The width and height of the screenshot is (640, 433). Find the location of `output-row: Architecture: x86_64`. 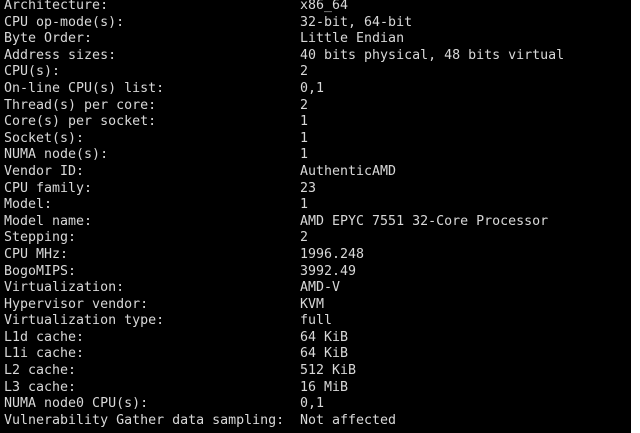

output-row: Architecture: x86_64 is located at coordinates (317, 7).